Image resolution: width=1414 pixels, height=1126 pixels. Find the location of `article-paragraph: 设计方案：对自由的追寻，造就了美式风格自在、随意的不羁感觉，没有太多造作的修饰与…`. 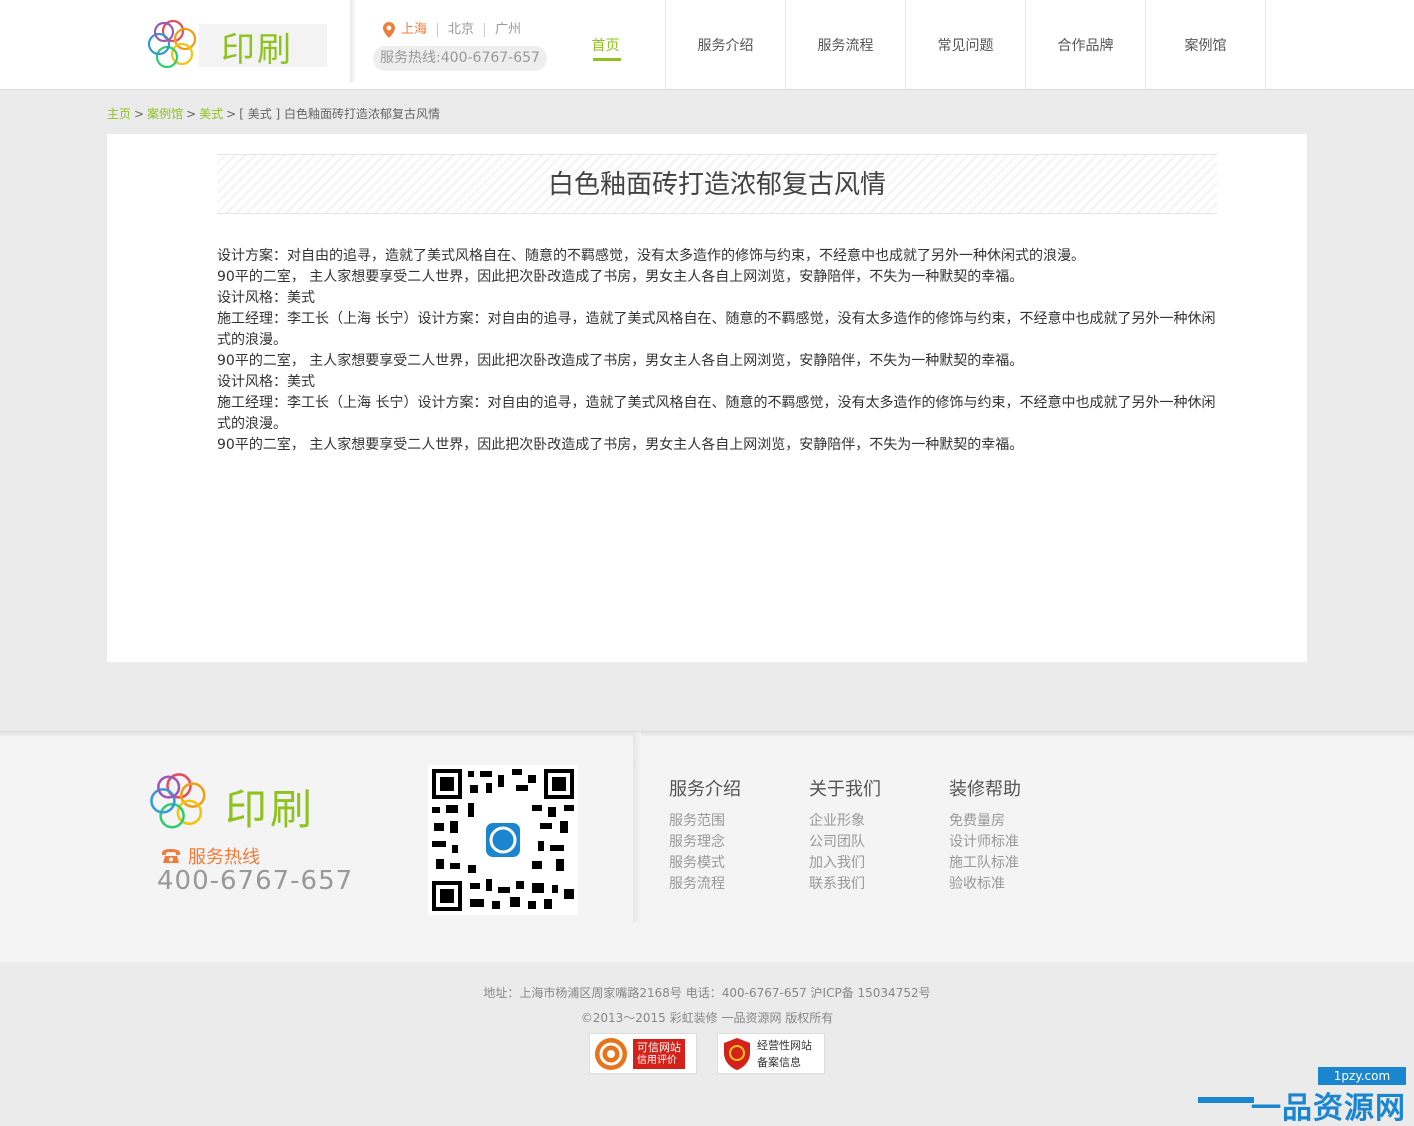

article-paragraph: 设计方案：对自由的追寻，造就了美式风格自在、随意的不羁感觉，没有太多造作的修饰与… is located at coordinates (651, 256).